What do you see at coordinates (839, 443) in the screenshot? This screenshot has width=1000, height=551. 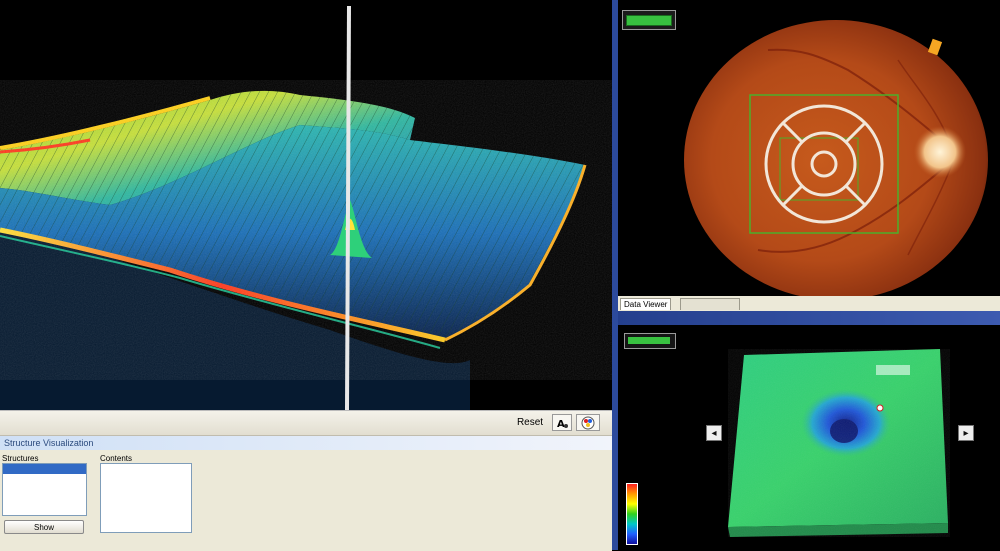 I see `thickness-surface` at bounding box center [839, 443].